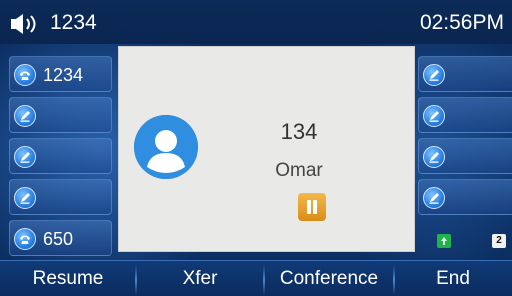 This screenshot has height=296, width=512. I want to click on hold-pause-icon, so click(312, 207).